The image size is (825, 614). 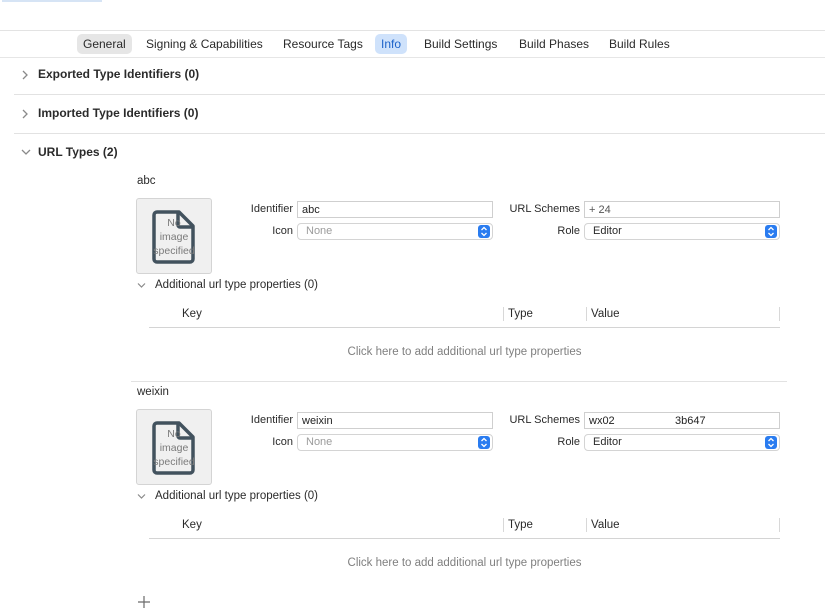 What do you see at coordinates (419, 115) in the screenshot?
I see `section-imported-type-identifiers: Imported Type Identifiers (0)` at bounding box center [419, 115].